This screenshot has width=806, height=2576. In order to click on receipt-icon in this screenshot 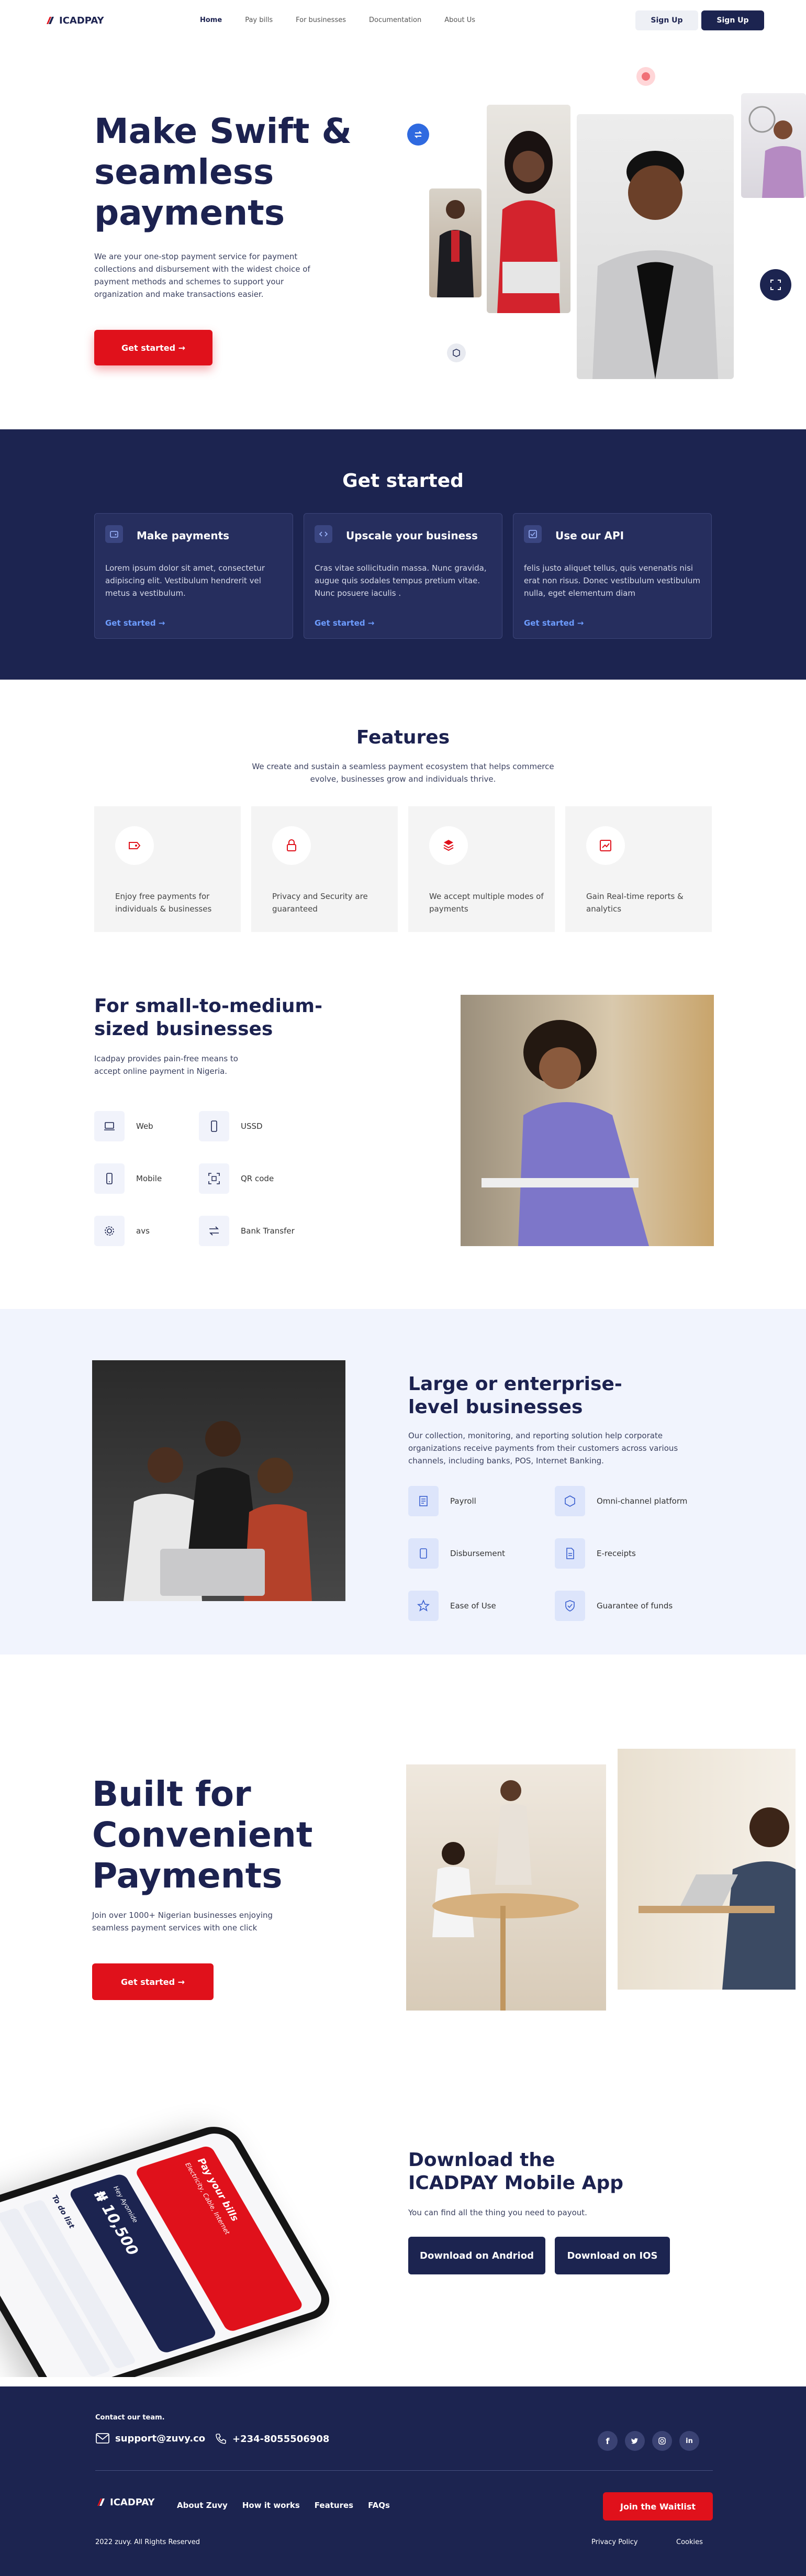, I will do `click(570, 1553)`.